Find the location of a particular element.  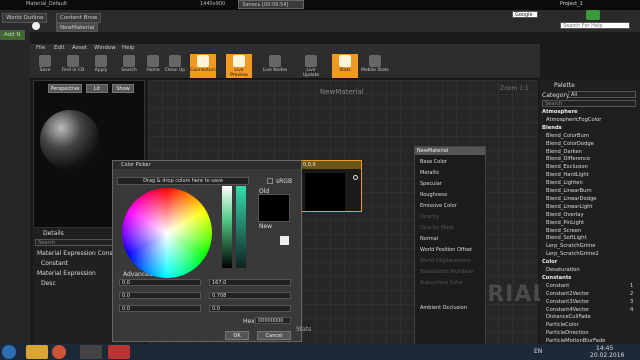

eyedropper-icon is located at coordinates (284, 240).